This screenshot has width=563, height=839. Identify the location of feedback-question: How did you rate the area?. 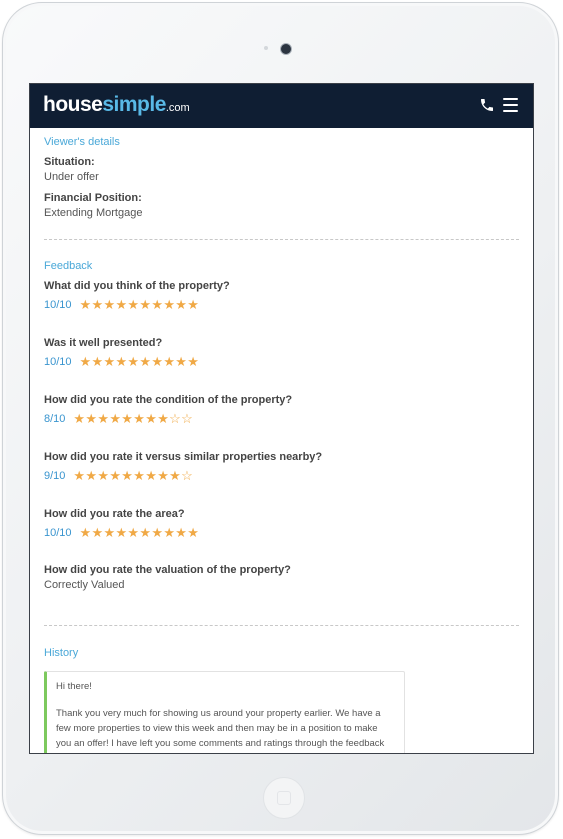
(114, 514).